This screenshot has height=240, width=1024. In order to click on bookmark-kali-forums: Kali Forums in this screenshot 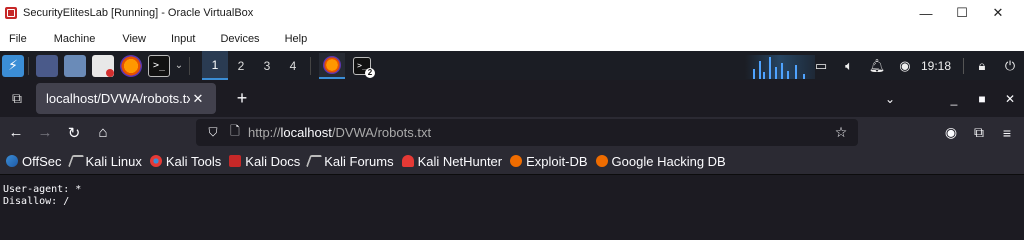, I will do `click(350, 161)`.